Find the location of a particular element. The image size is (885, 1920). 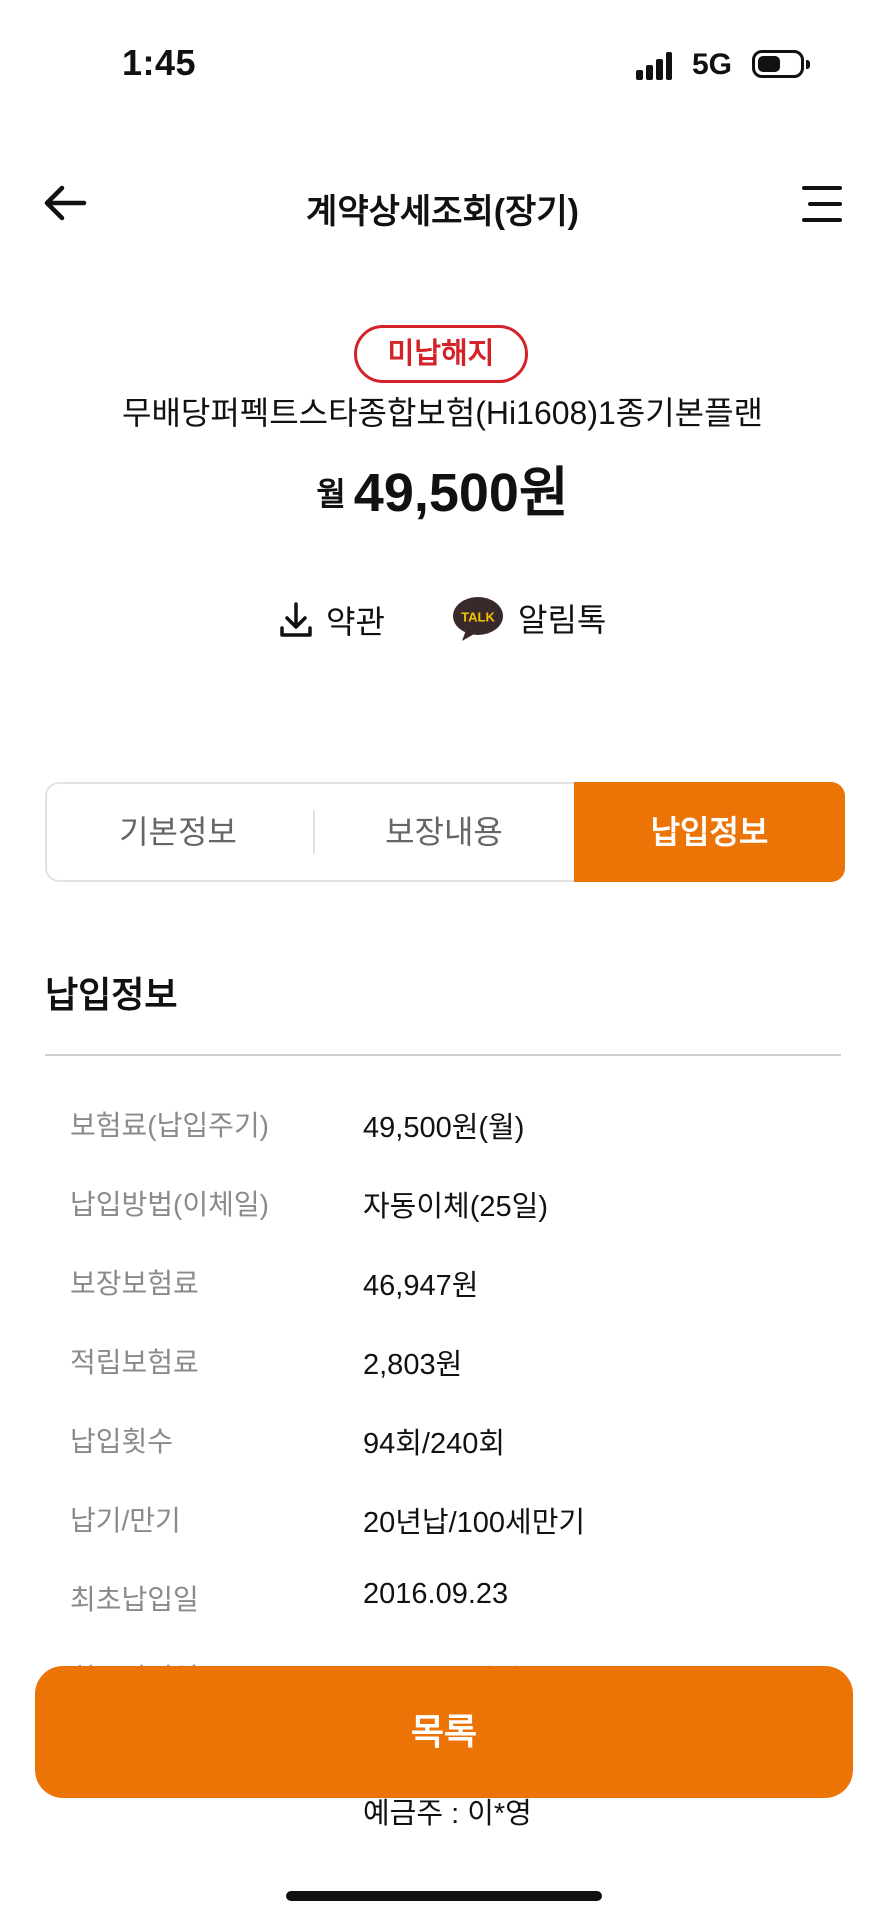

tab-coverage: 보장내용 is located at coordinates (444, 832).